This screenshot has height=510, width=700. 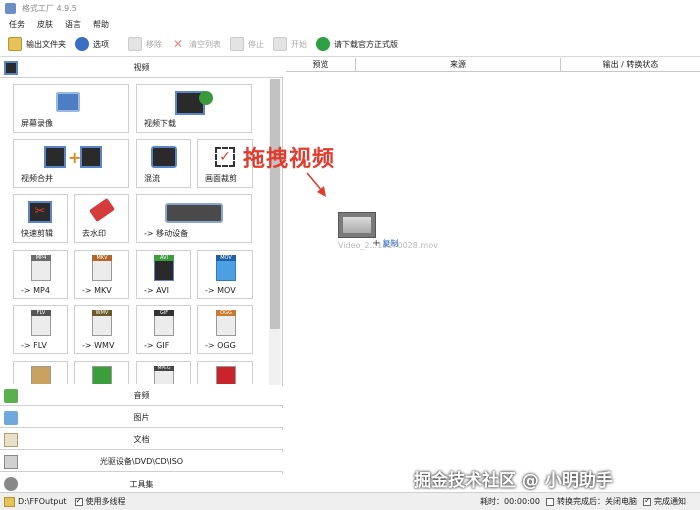 I want to click on image-section-label: 图片, so click(x=141, y=417).